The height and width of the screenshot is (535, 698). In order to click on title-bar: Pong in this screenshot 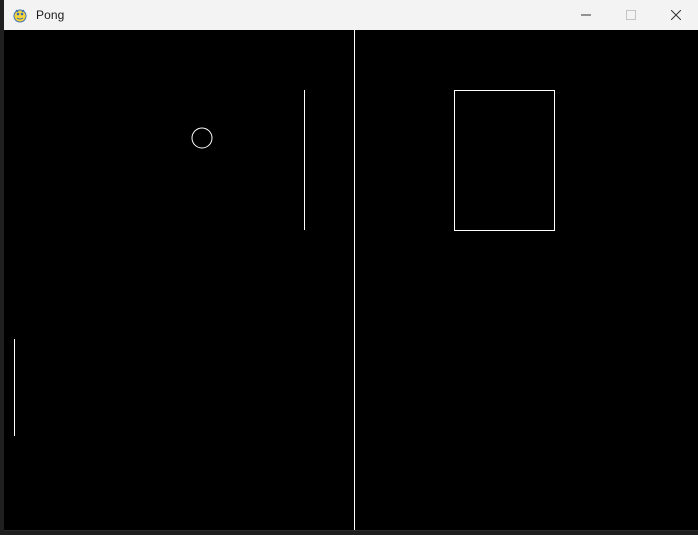, I will do `click(351, 15)`.